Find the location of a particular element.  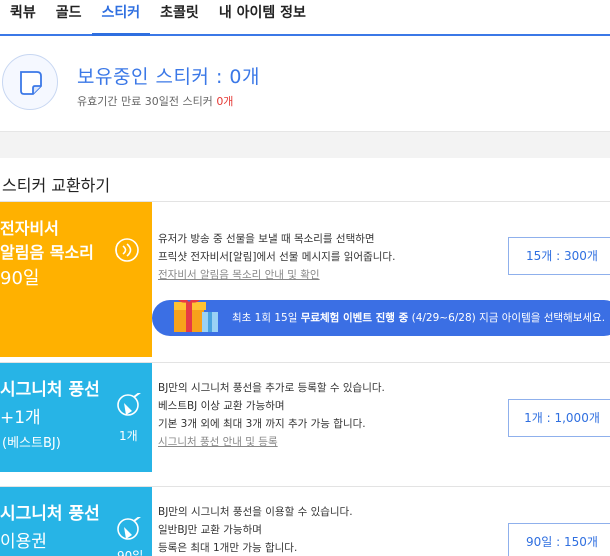

item-badge: 90일 is located at coordinates (130, 552).